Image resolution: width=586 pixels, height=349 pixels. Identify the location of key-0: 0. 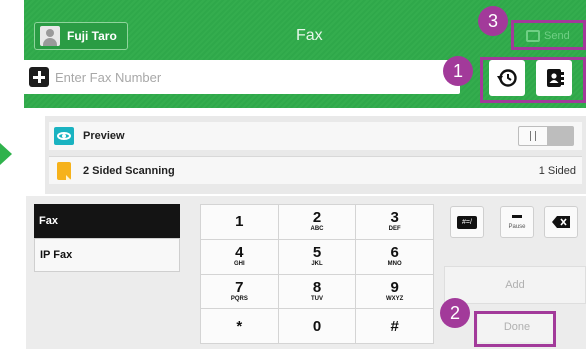
(317, 326).